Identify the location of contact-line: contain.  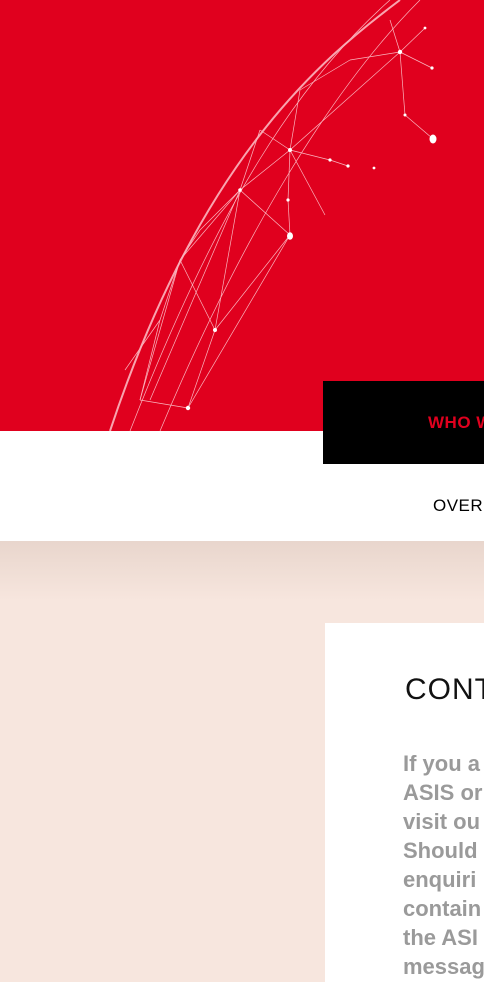
(442, 908).